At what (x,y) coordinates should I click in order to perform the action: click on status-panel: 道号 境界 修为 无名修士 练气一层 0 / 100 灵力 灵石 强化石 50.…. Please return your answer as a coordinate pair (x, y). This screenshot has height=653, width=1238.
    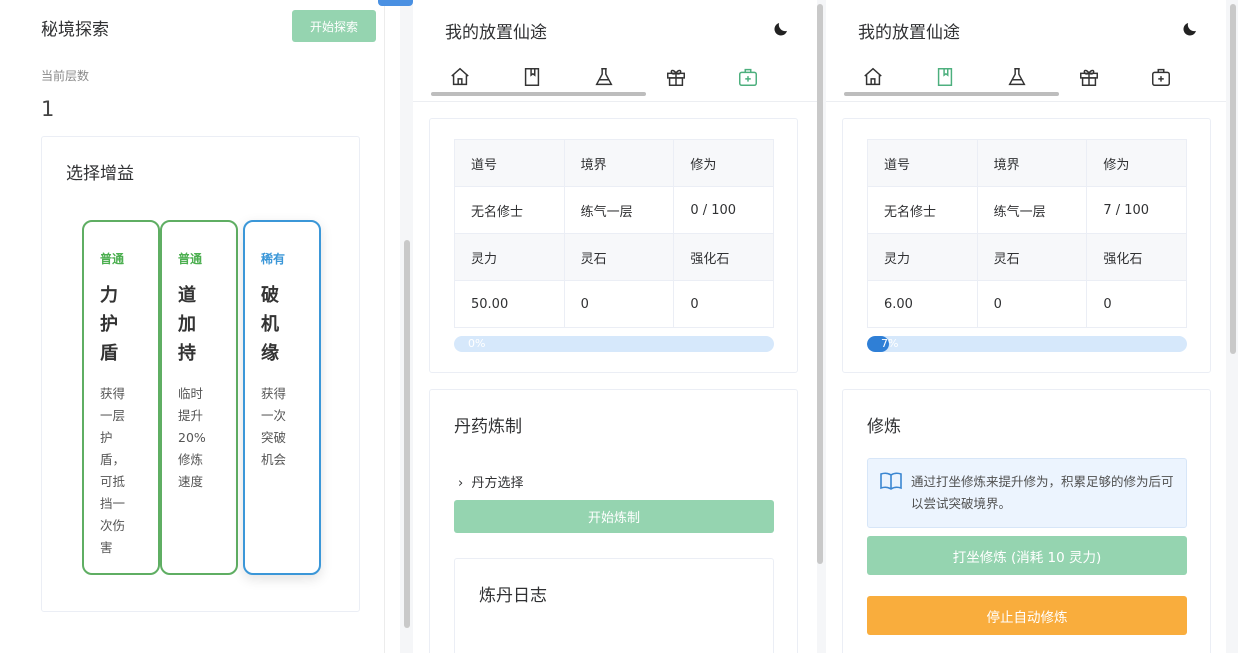
    Looking at the image, I should click on (613, 245).